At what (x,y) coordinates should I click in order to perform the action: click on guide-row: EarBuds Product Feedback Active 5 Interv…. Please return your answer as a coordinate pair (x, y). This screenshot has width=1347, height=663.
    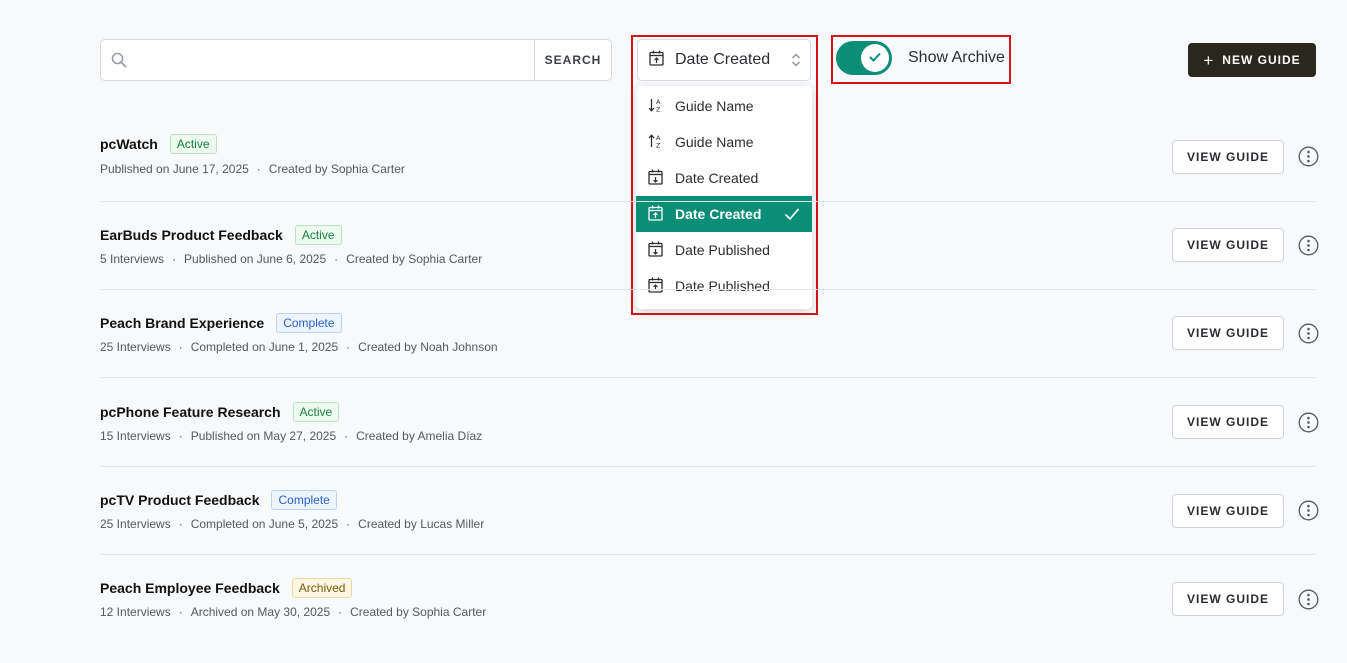
    Looking at the image, I should click on (709, 246).